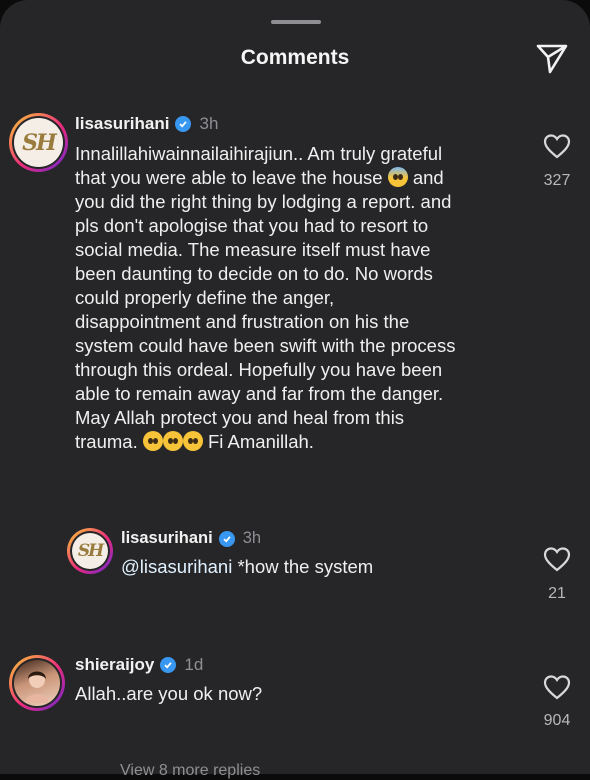  I want to click on username-text: shieraijoy, so click(115, 664).